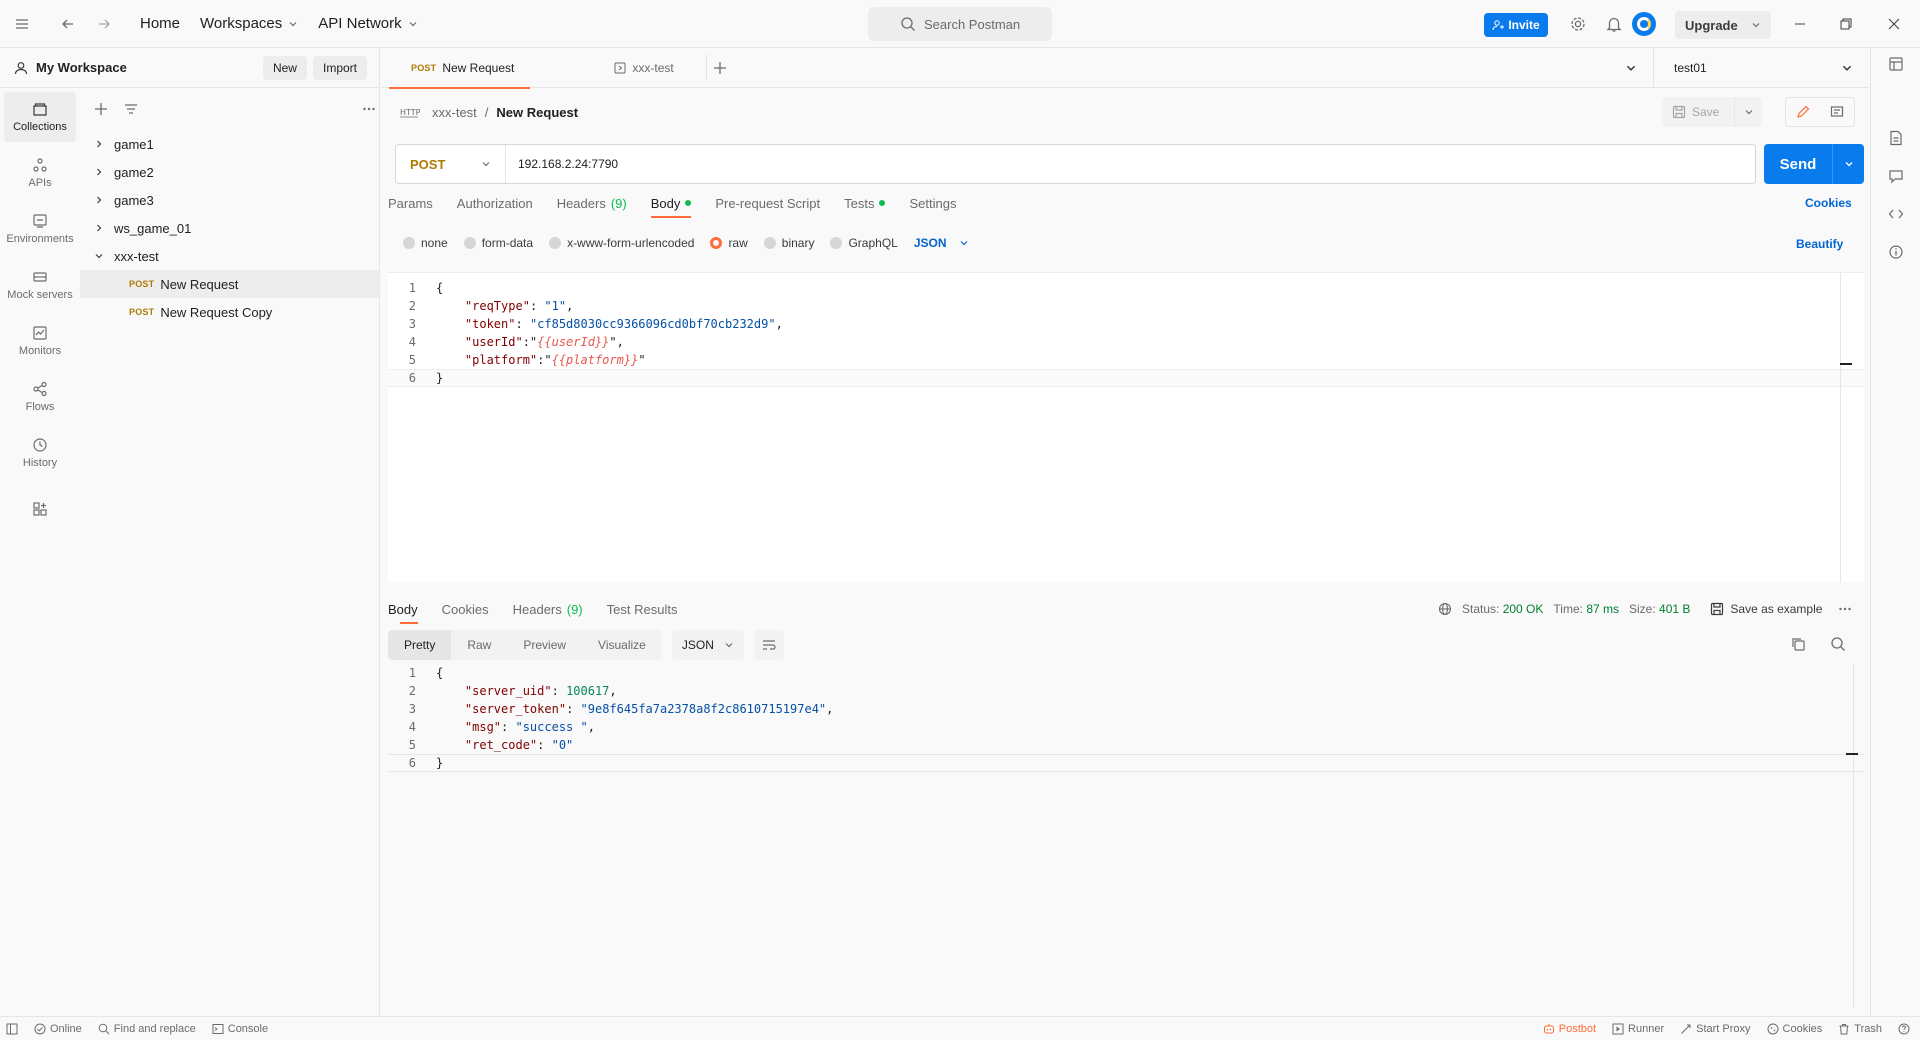 The image size is (1920, 1040). Describe the element at coordinates (1905, 1029) in the screenshot. I see `help-button` at that location.